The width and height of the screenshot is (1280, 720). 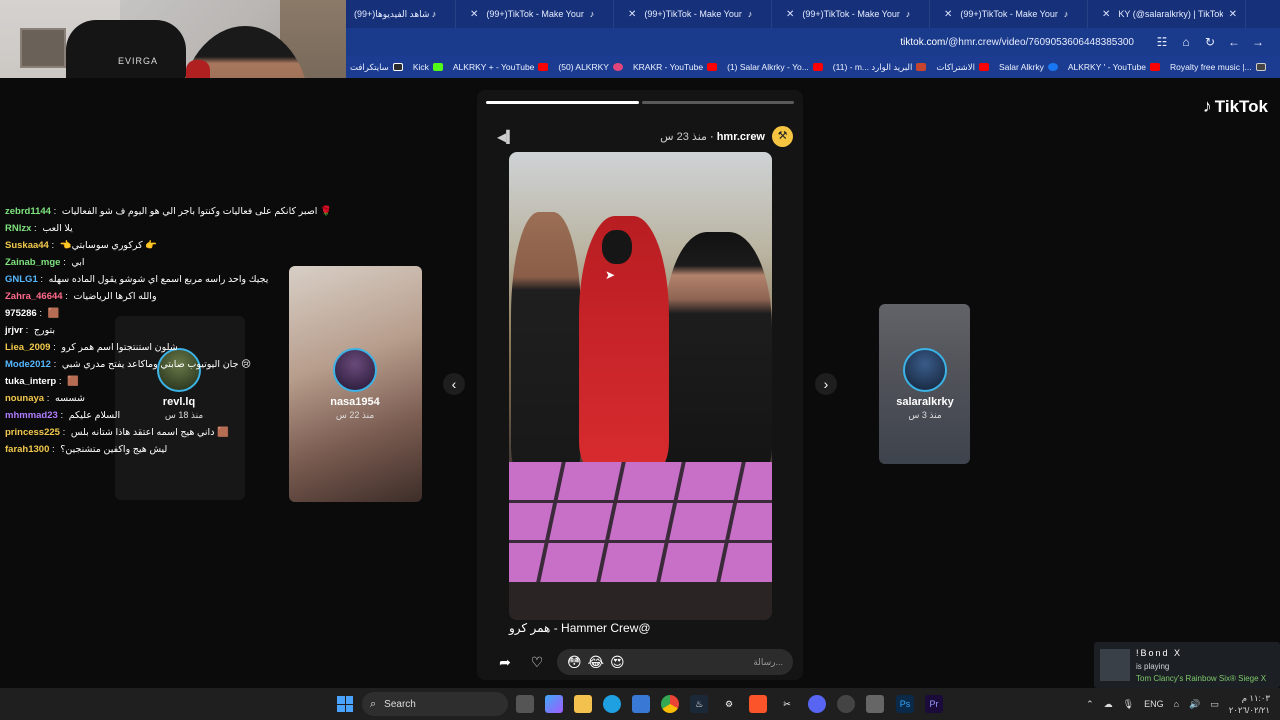 What do you see at coordinates (1128, 704) in the screenshot?
I see `mic-icon: 🎙` at bounding box center [1128, 704].